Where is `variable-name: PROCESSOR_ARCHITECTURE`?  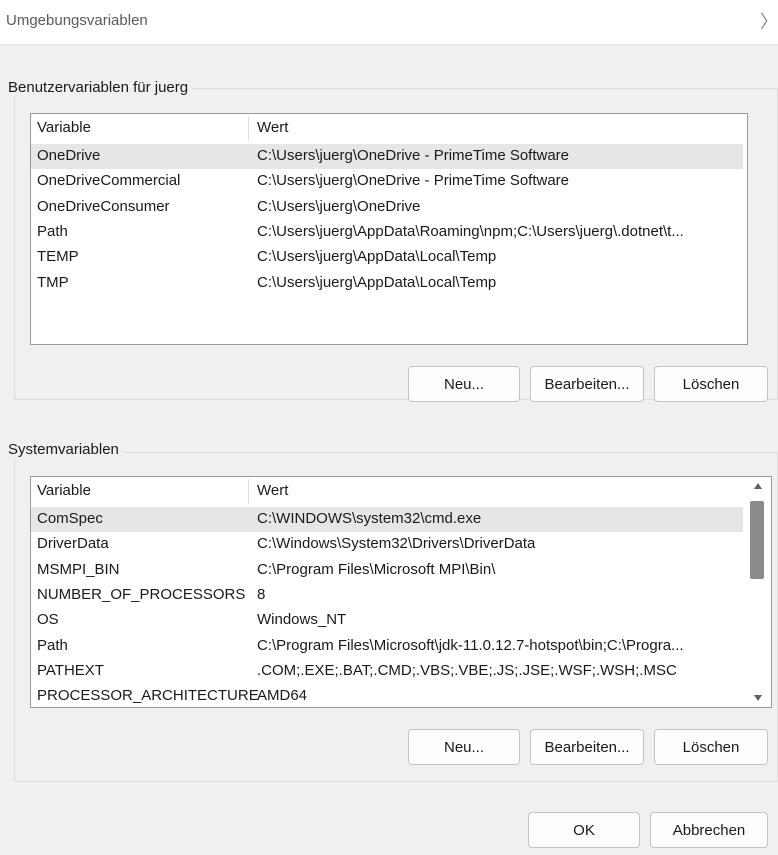 variable-name: PROCESSOR_ARCHITECTURE is located at coordinates (148, 695).